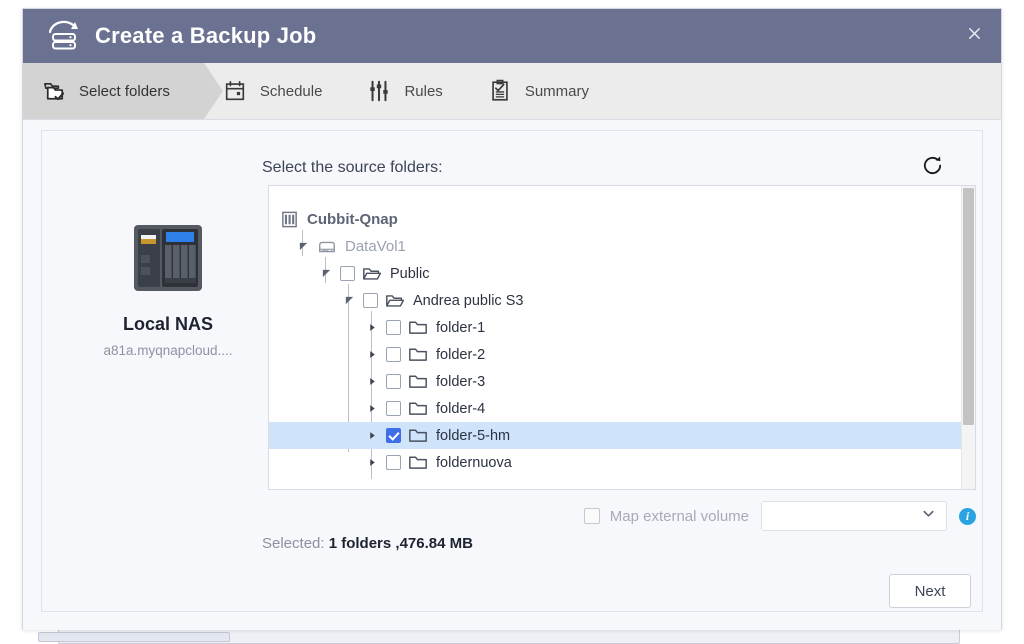 The width and height of the screenshot is (1024, 644). What do you see at coordinates (616, 435) in the screenshot?
I see `tree-node-selected: folder-5-hm` at bounding box center [616, 435].